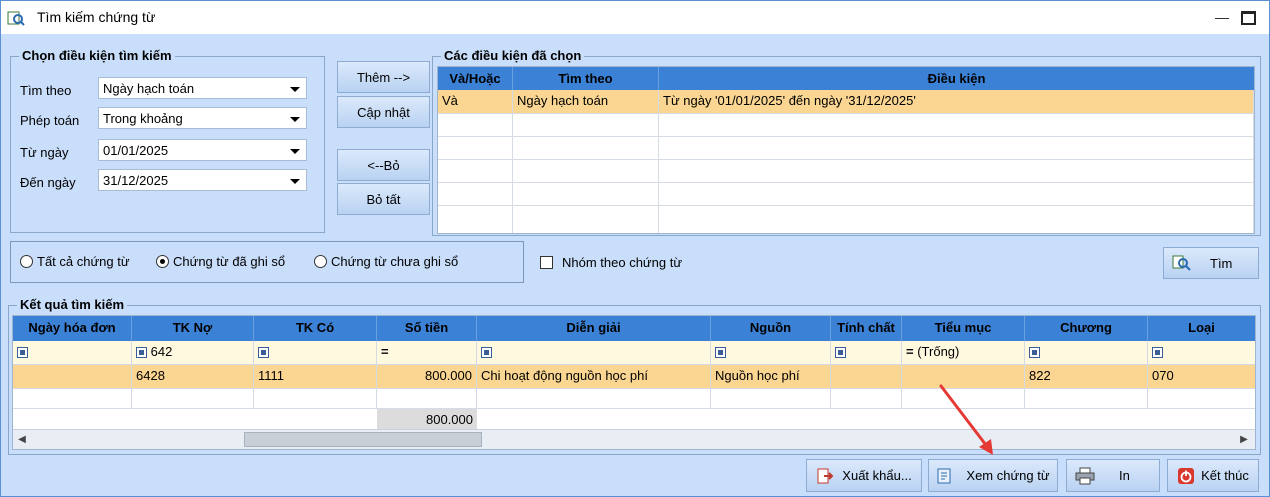  Describe the element at coordinates (385, 351) in the screenshot. I see `equals-icon: =` at that location.